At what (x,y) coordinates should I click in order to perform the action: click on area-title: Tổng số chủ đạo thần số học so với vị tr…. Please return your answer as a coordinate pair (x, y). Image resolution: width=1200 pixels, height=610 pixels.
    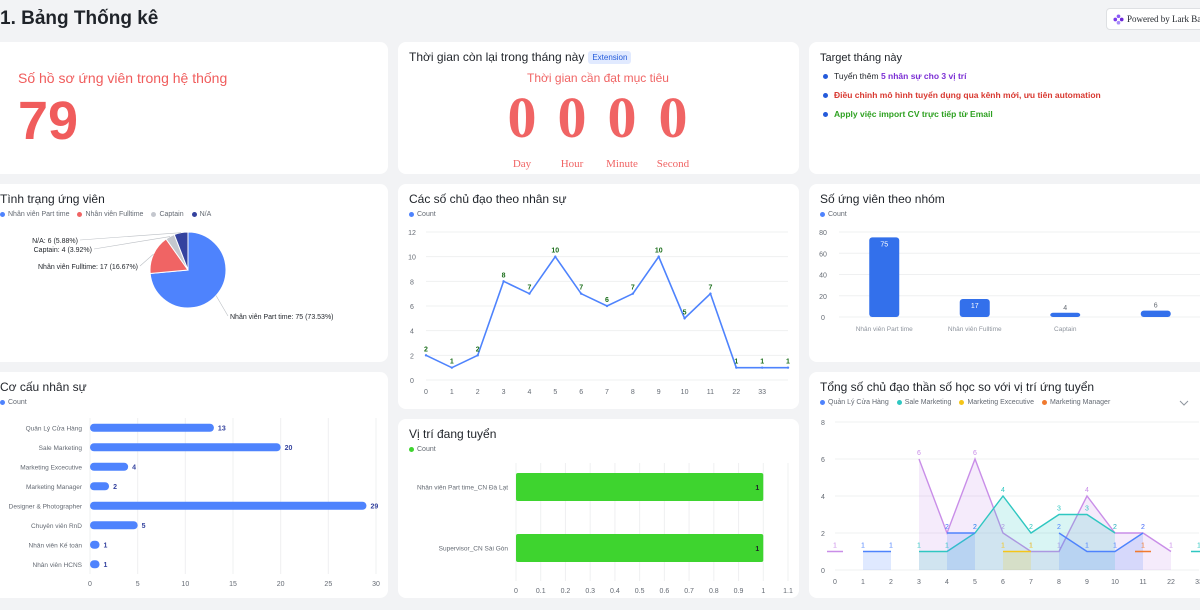
    Looking at the image, I should click on (957, 387).